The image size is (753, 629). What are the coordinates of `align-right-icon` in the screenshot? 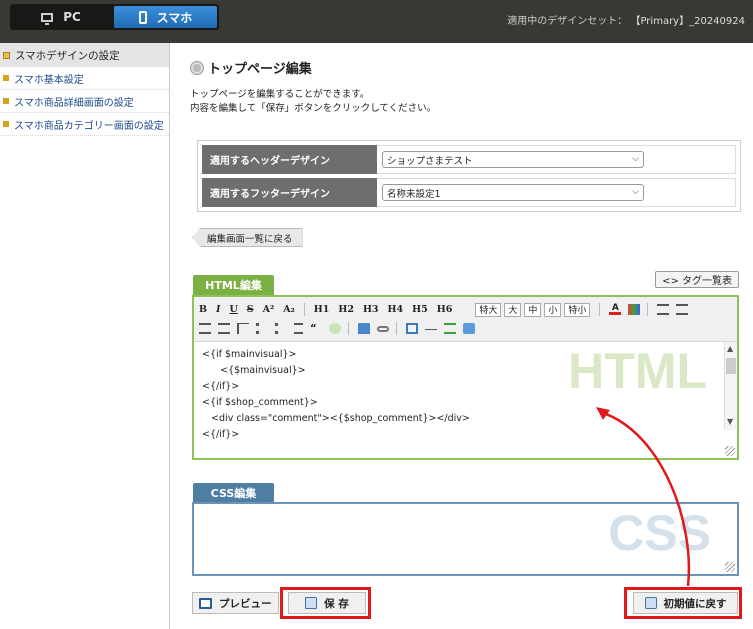 It's located at (205, 328).